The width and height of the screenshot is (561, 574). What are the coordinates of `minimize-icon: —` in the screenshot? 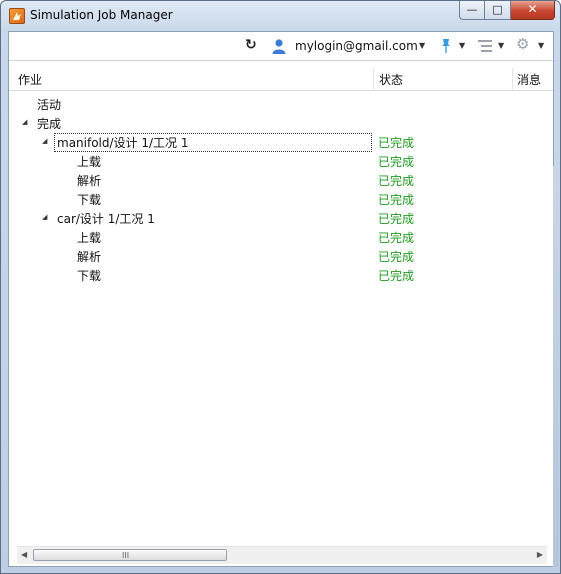 It's located at (472, 9).